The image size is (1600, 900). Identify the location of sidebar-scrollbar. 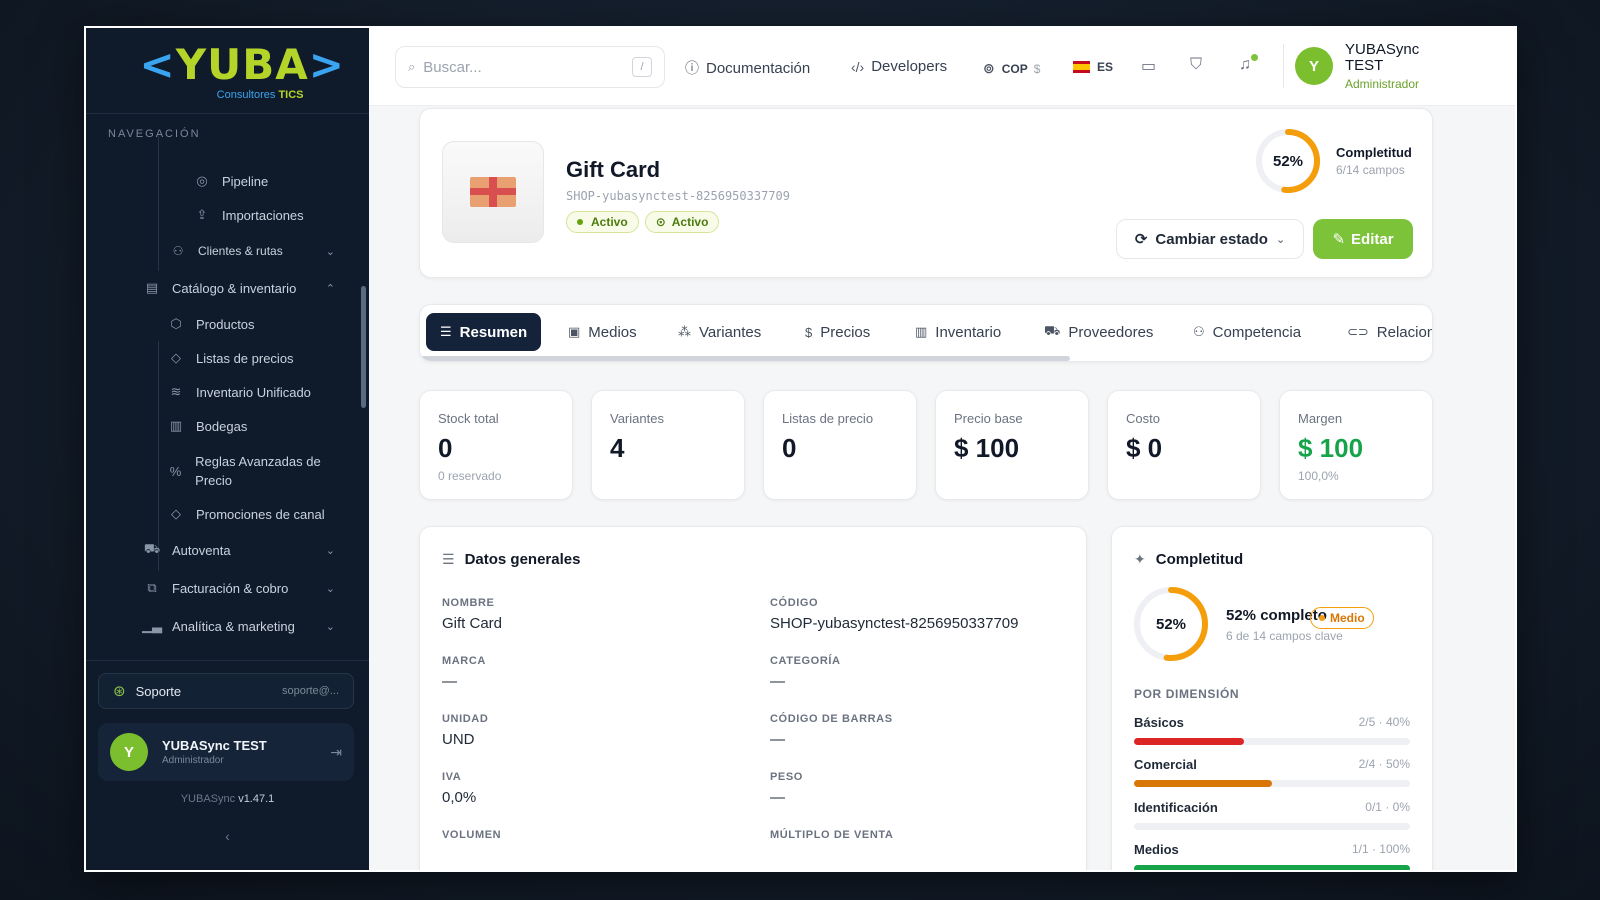
(363, 347).